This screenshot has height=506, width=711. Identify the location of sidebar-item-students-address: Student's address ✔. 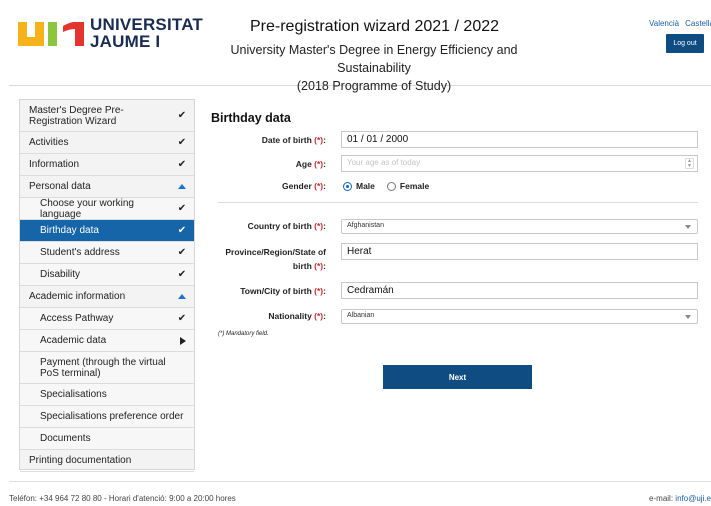
(107, 253).